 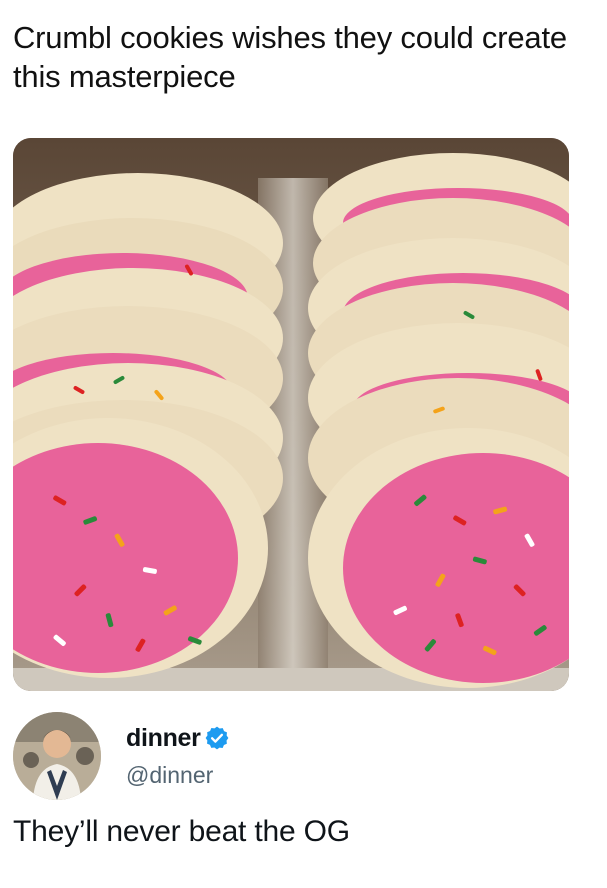 What do you see at coordinates (217, 738) in the screenshot?
I see `verified-badge-icon` at bounding box center [217, 738].